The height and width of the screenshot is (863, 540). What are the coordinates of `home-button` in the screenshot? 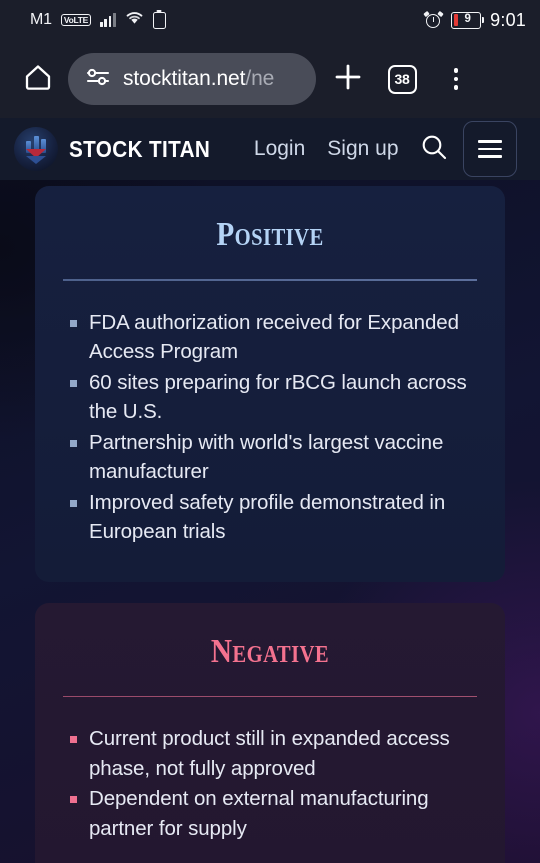 It's located at (38, 79).